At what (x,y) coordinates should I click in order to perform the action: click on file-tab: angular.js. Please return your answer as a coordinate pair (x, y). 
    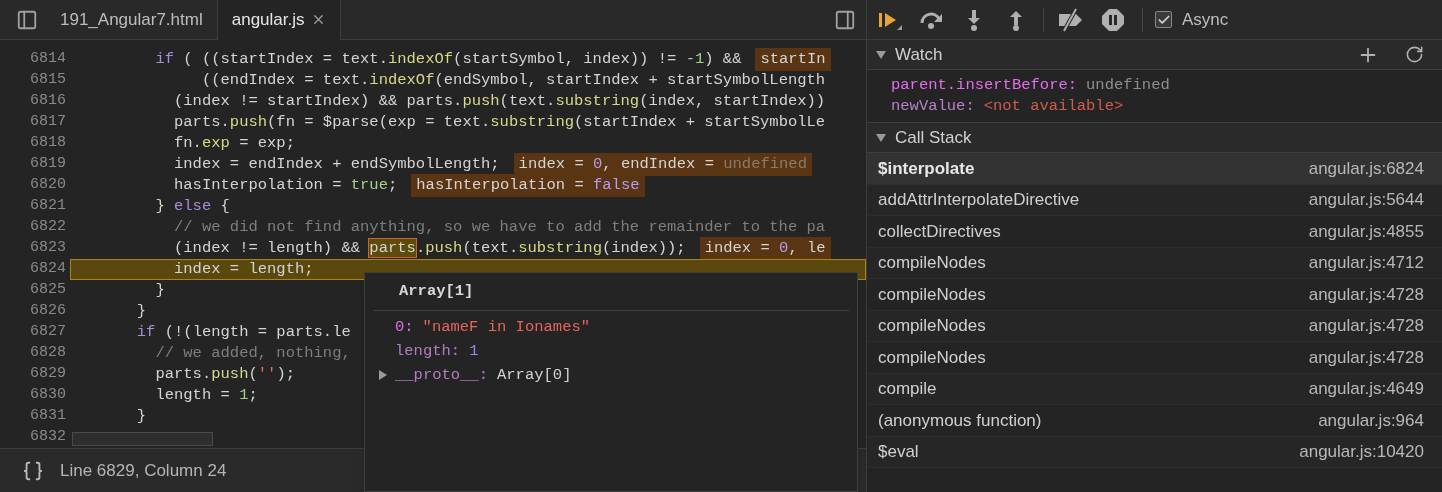
    Looking at the image, I should click on (278, 20).